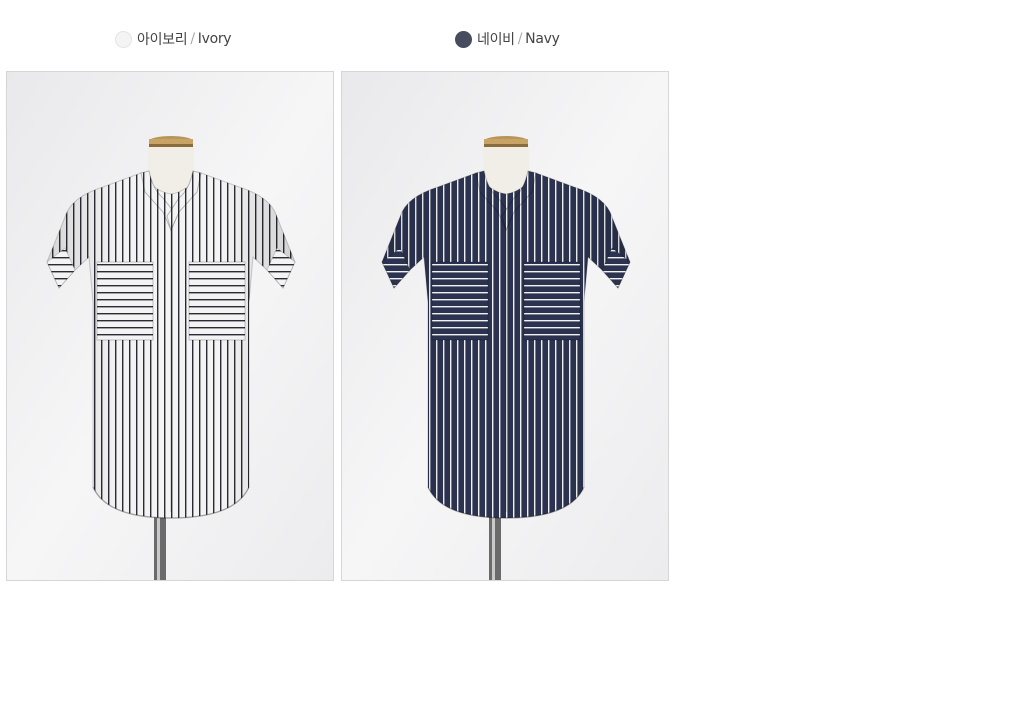 Image resolution: width=1010 pixels, height=712 pixels. I want to click on variant-label-ivory: 아이보리 / Ivory, so click(173, 39).